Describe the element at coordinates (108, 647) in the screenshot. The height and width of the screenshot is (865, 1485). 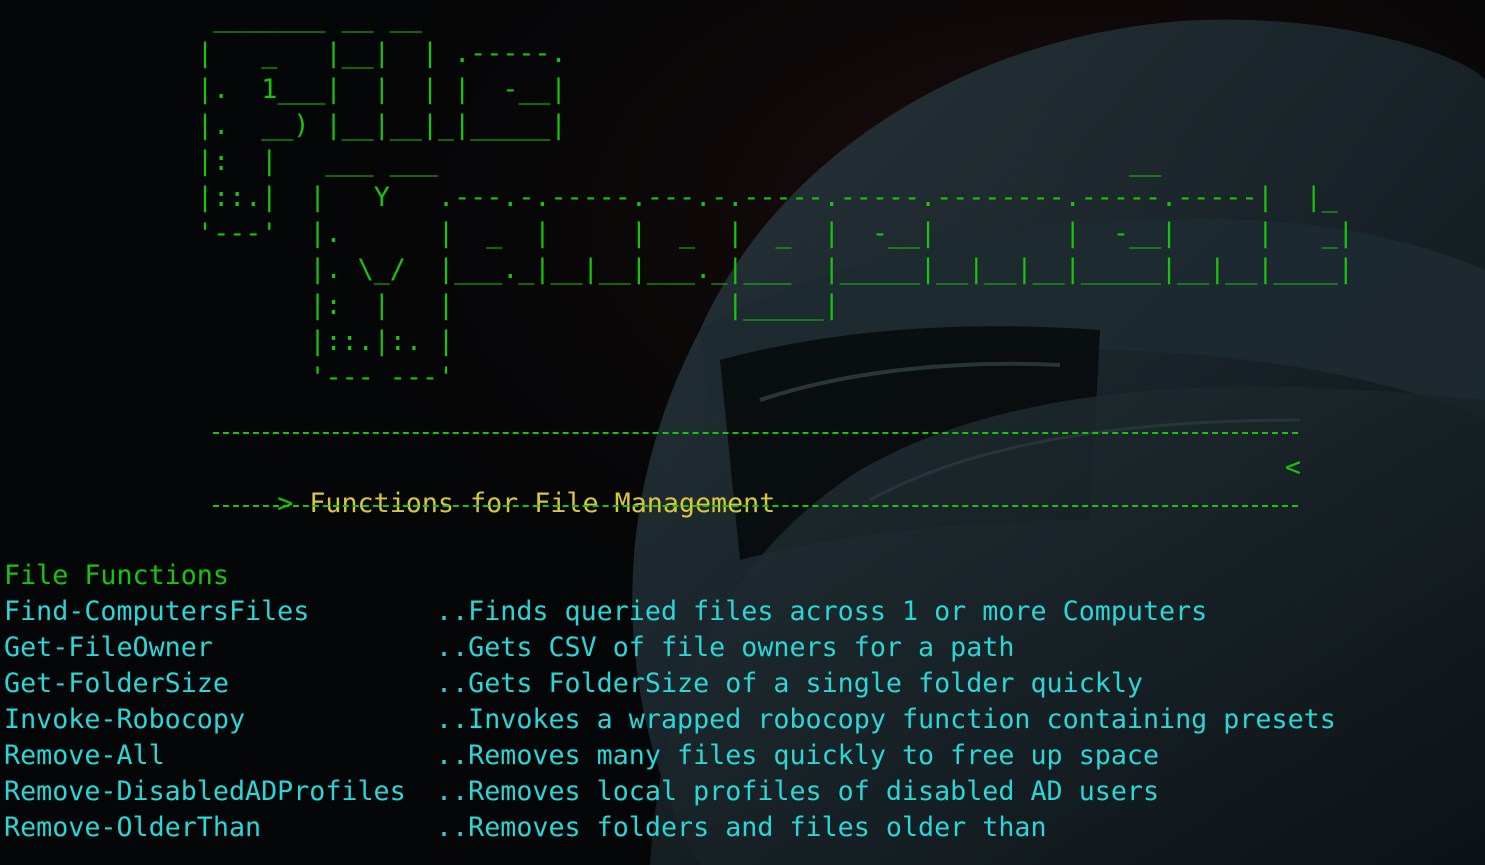
I see `function-name: Get-FileOwner` at that location.